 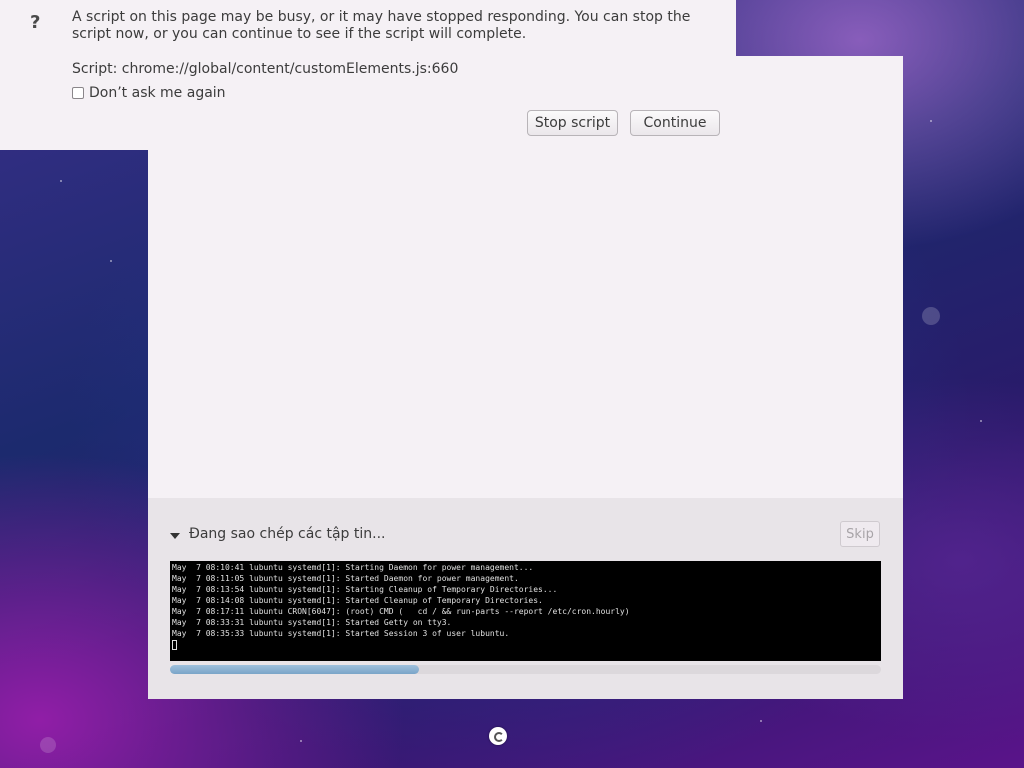 What do you see at coordinates (157, 93) in the screenshot?
I see `dont-ask-label: Don’t ask me again` at bounding box center [157, 93].